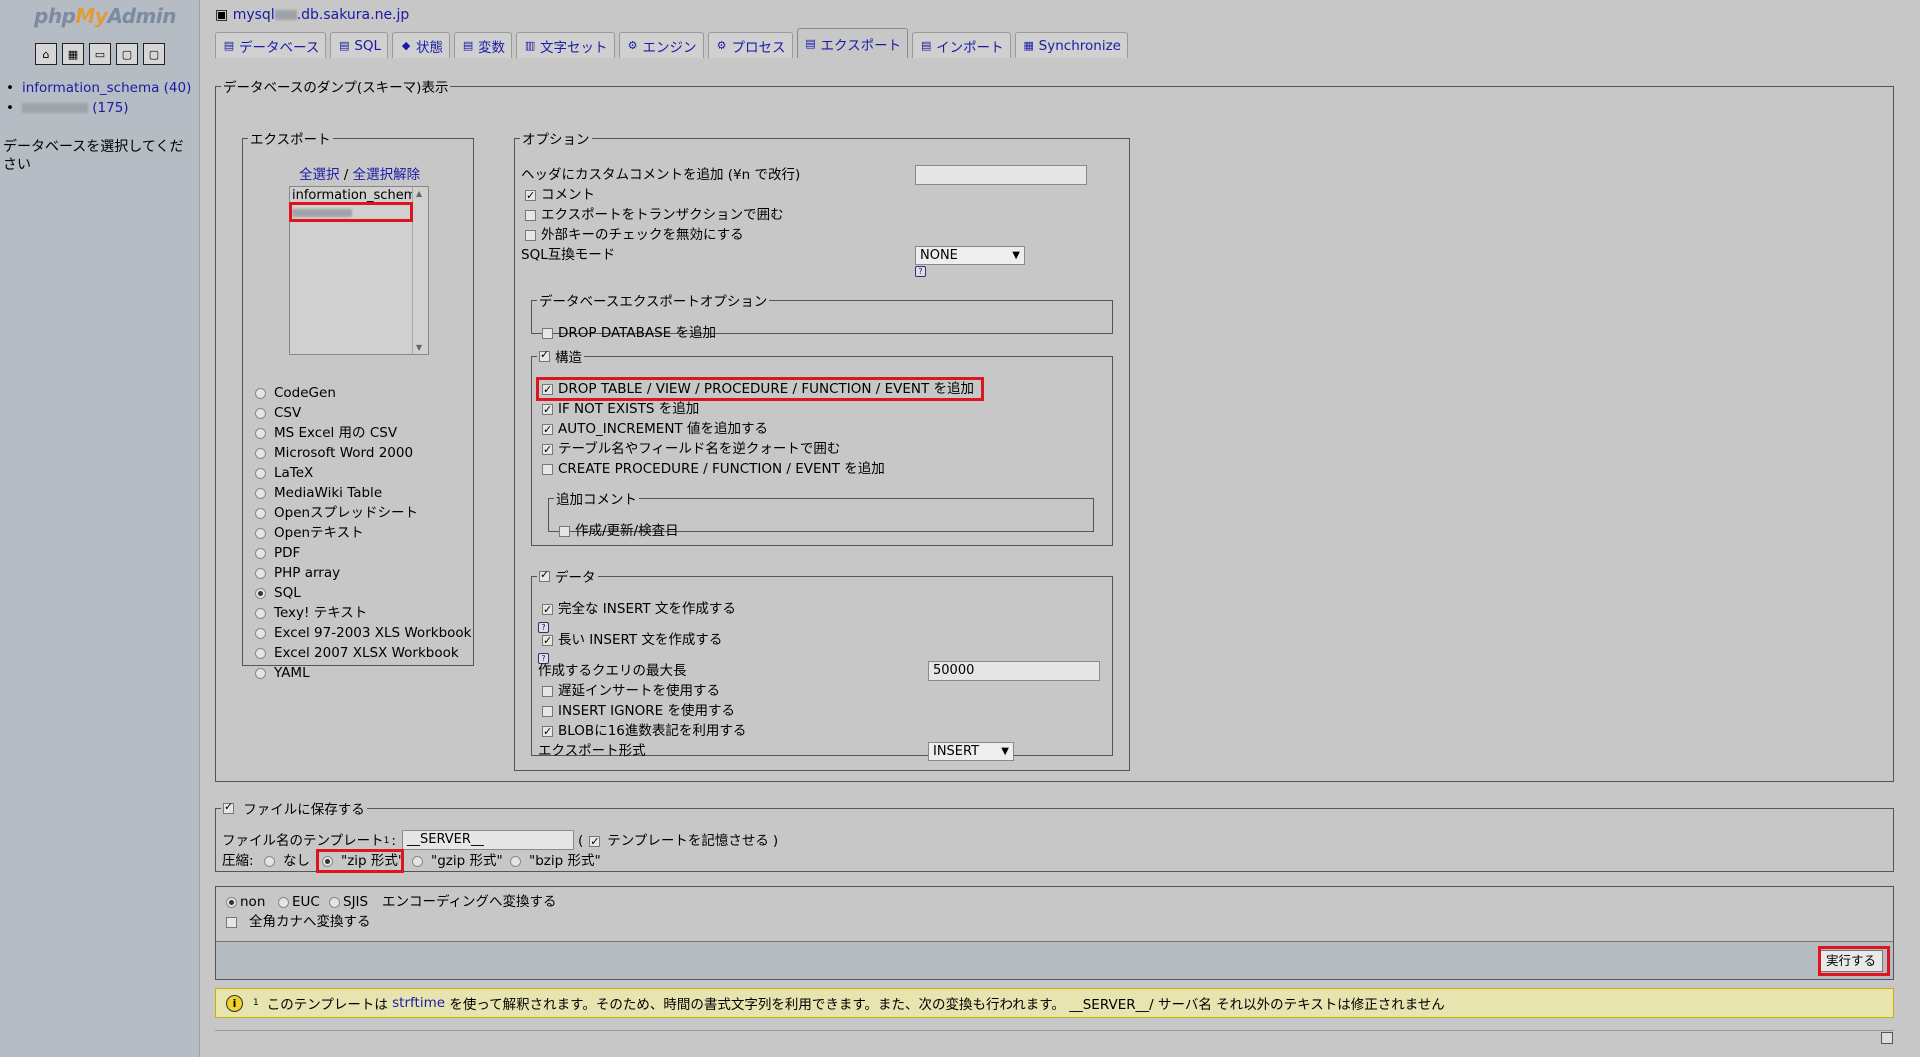 The width and height of the screenshot is (1920, 1057). Describe the element at coordinates (713, 469) in the screenshot. I see `create-procedure-option: CREATE PROCEDURE / FUNCTION / EVENT を追加` at that location.